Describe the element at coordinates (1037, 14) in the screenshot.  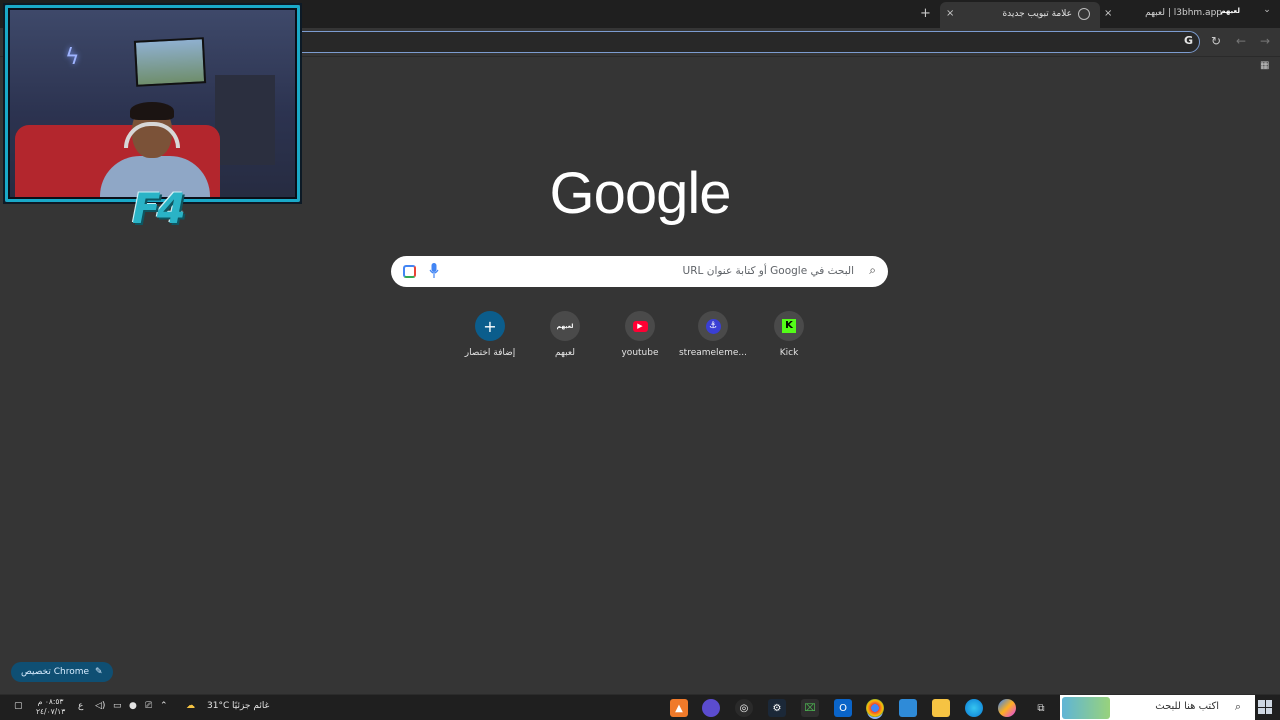
I see `tab-title: علامة تبويب جديدة` at that location.